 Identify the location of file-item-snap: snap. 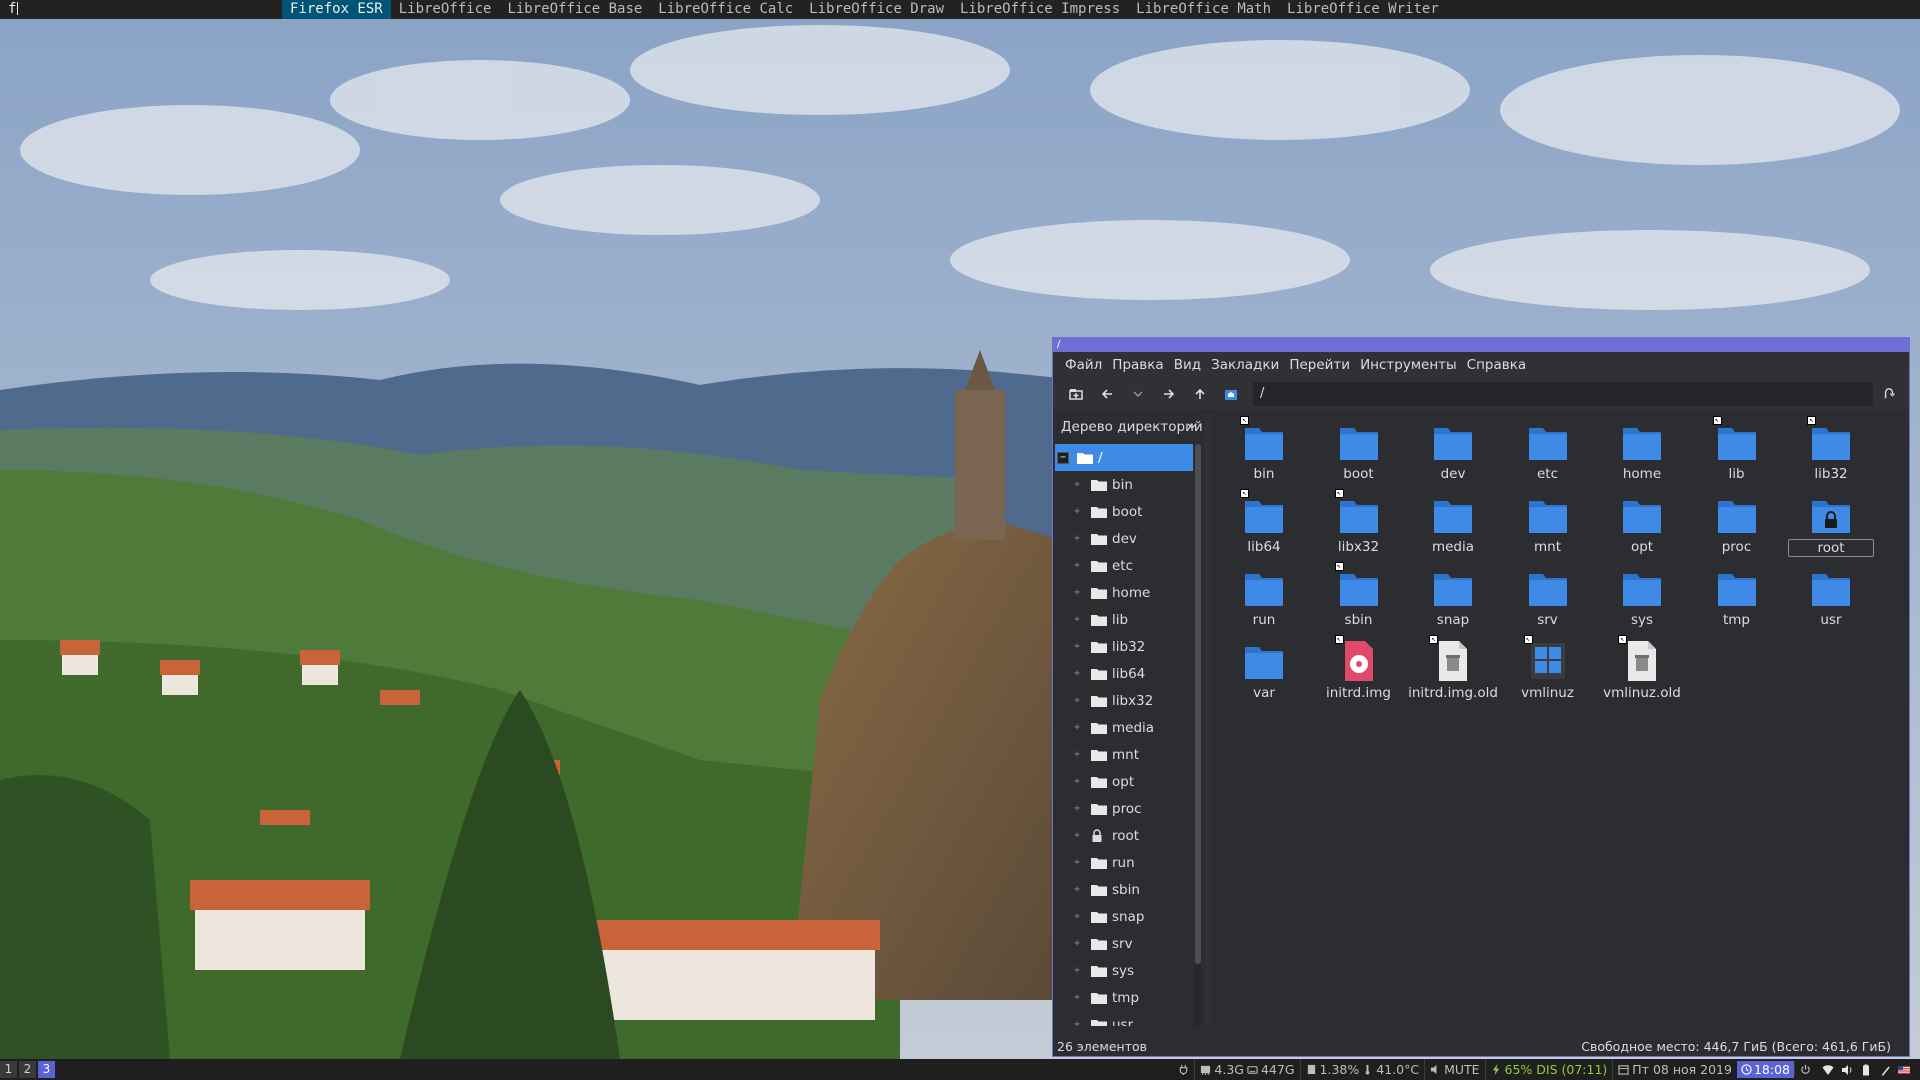
(1453, 597).